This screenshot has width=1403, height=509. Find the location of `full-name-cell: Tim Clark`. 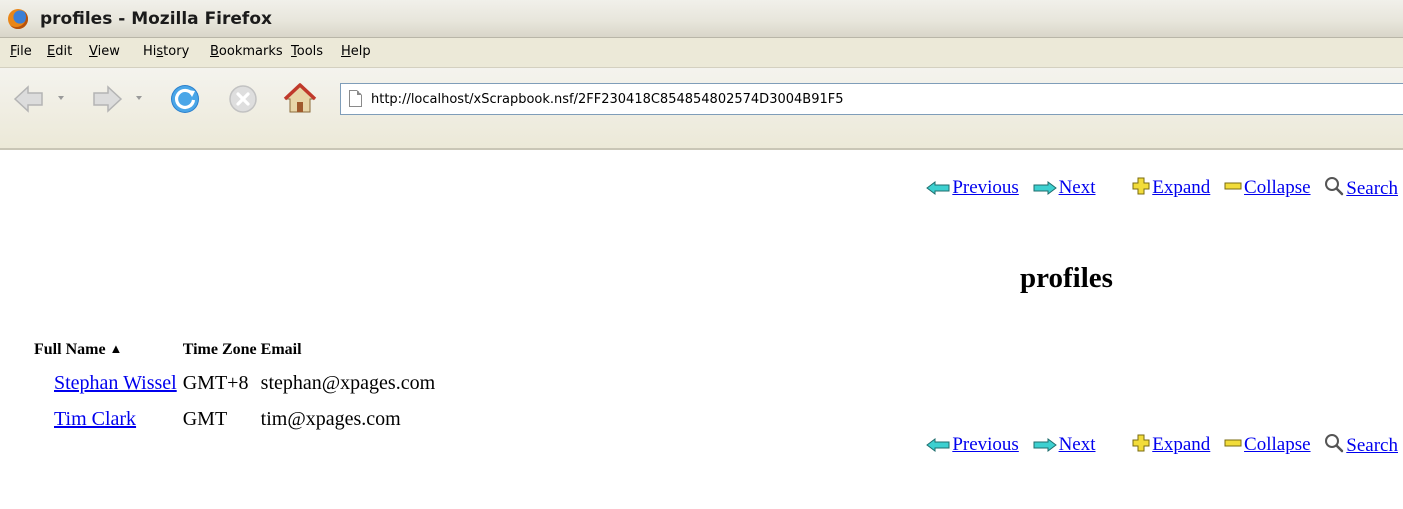

full-name-cell: Tim Clark is located at coordinates (108, 419).